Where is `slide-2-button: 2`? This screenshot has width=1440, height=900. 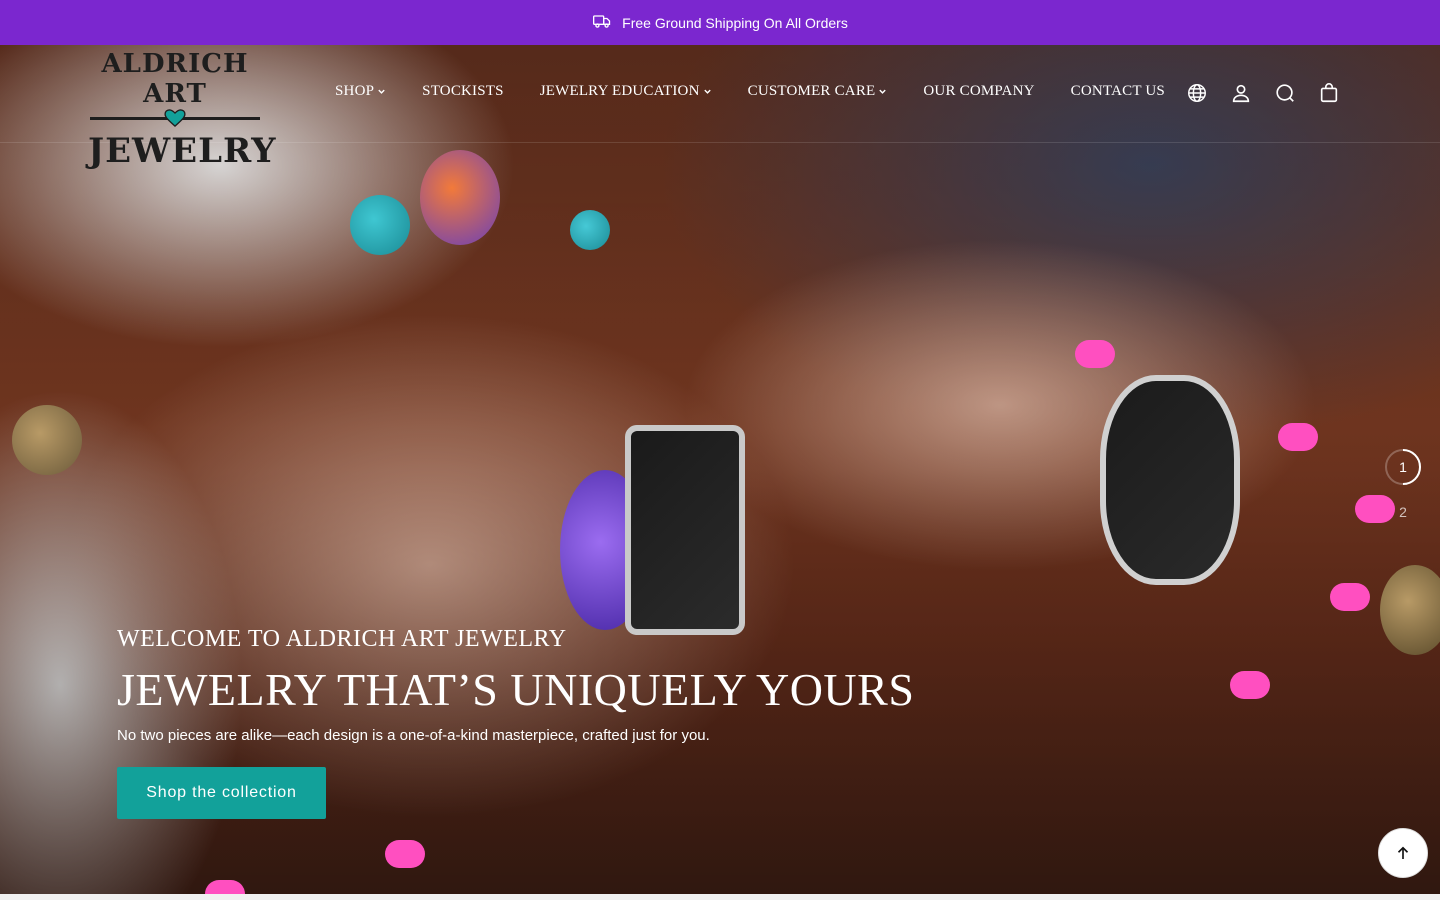
slide-2-button: 2 is located at coordinates (1403, 514).